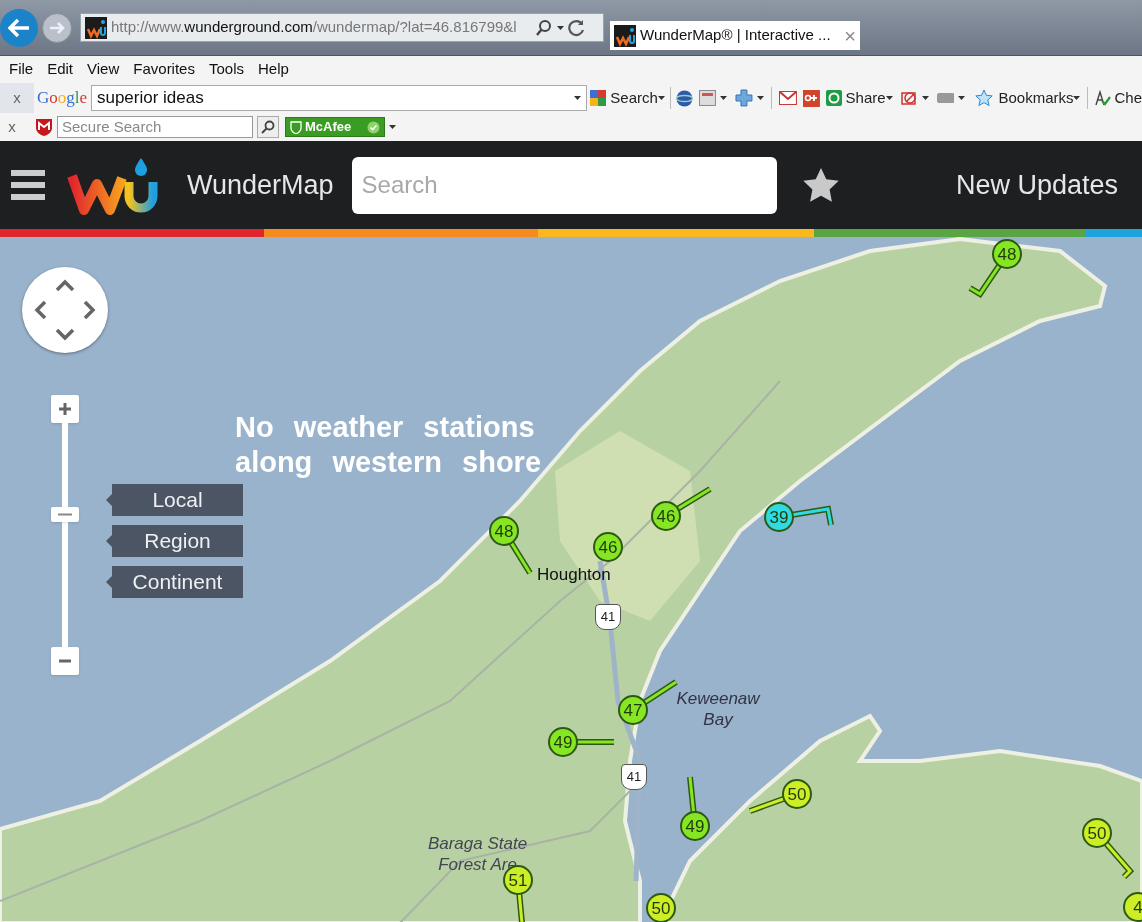 The image size is (1142, 922). I want to click on pan-control, so click(65, 310).